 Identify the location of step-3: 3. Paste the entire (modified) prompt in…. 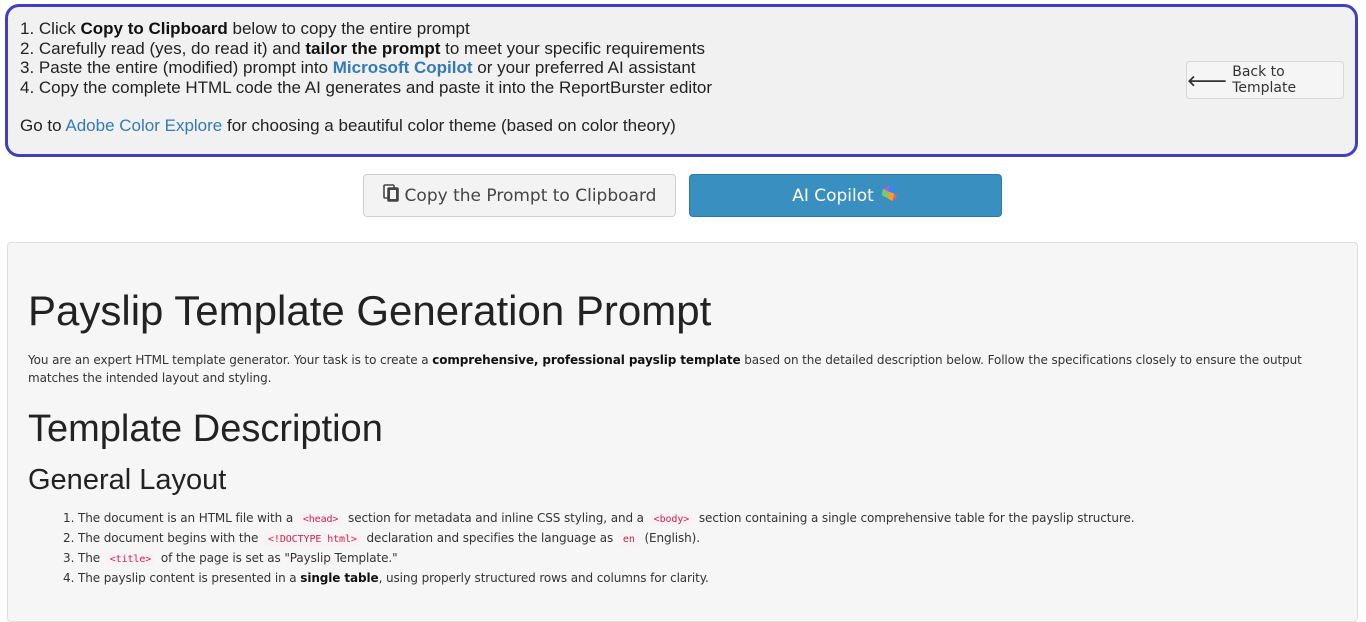
(681, 68).